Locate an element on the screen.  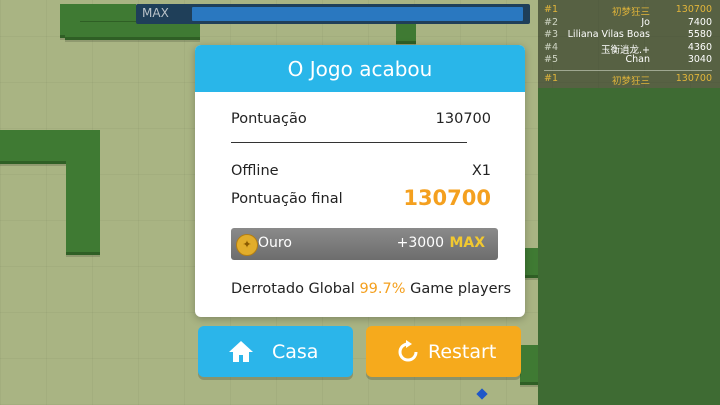
leaderboard-score: 7400 is located at coordinates (699, 22).